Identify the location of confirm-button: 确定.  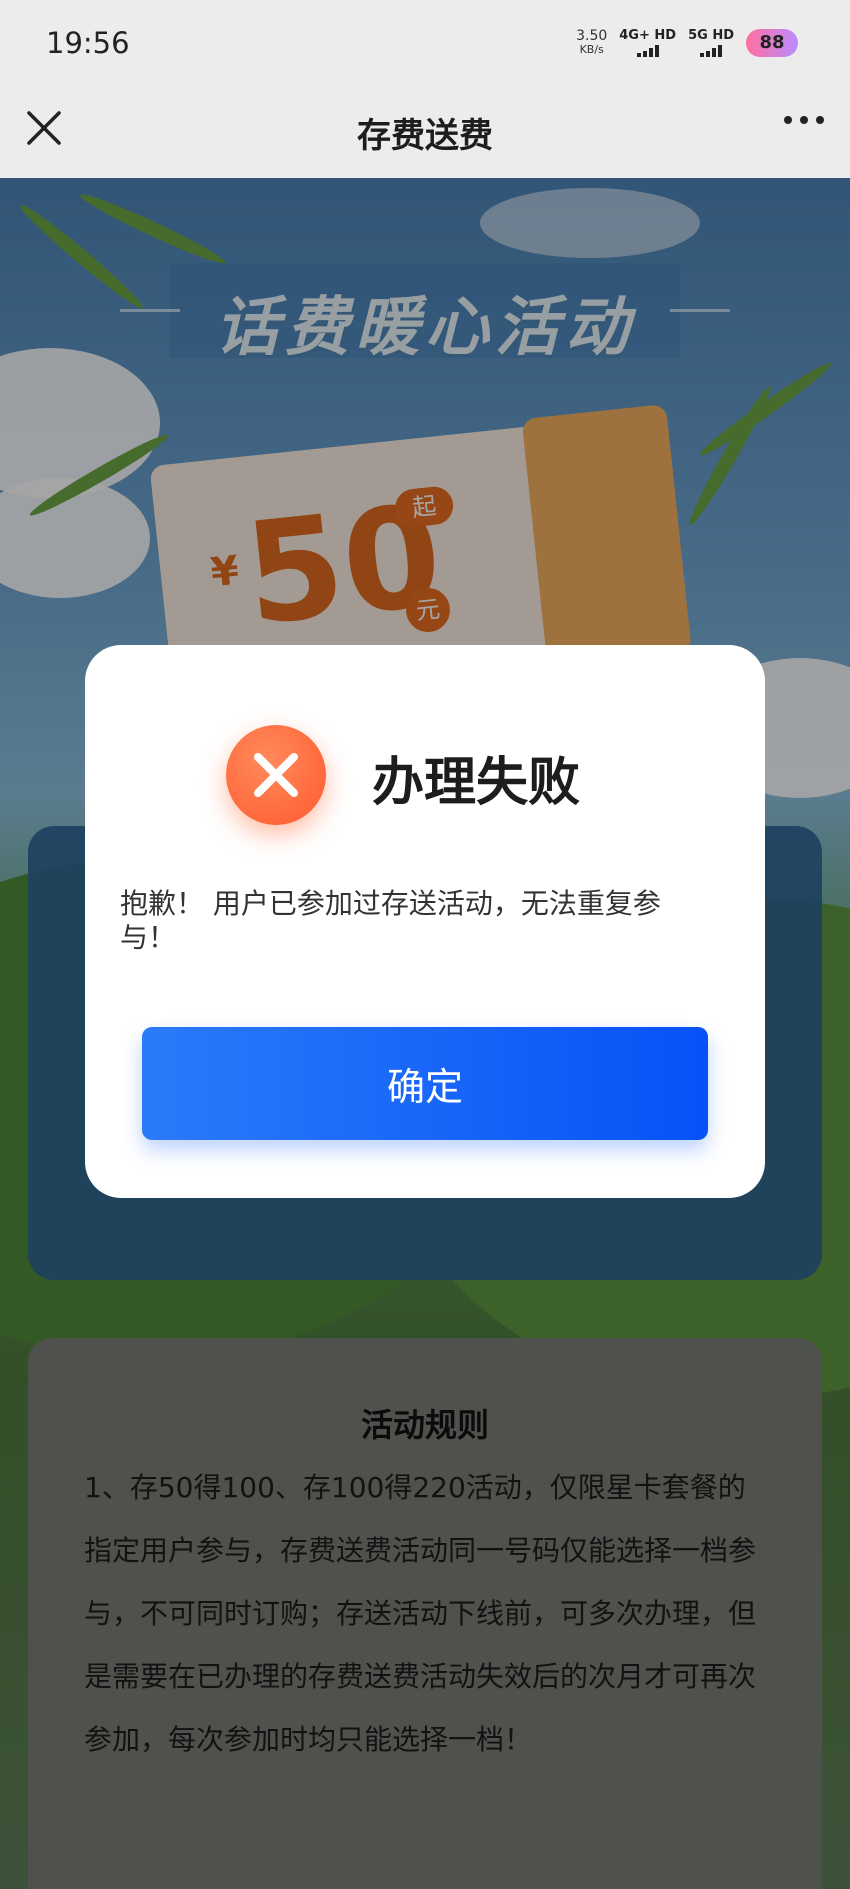
(425, 1083).